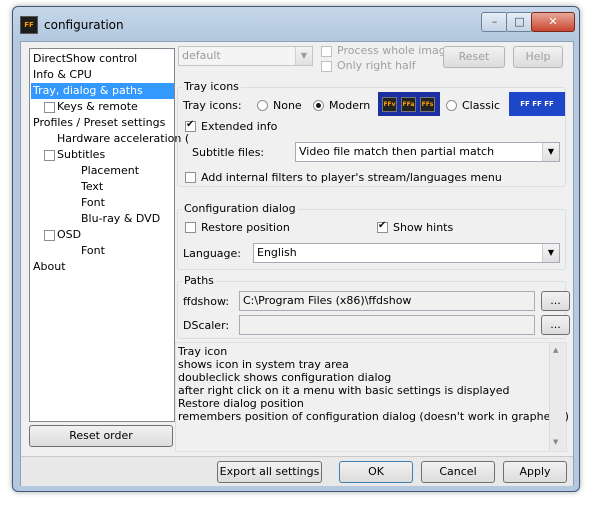 This screenshot has height=511, width=600. I want to click on show-hints-label: Show hints, so click(423, 227).